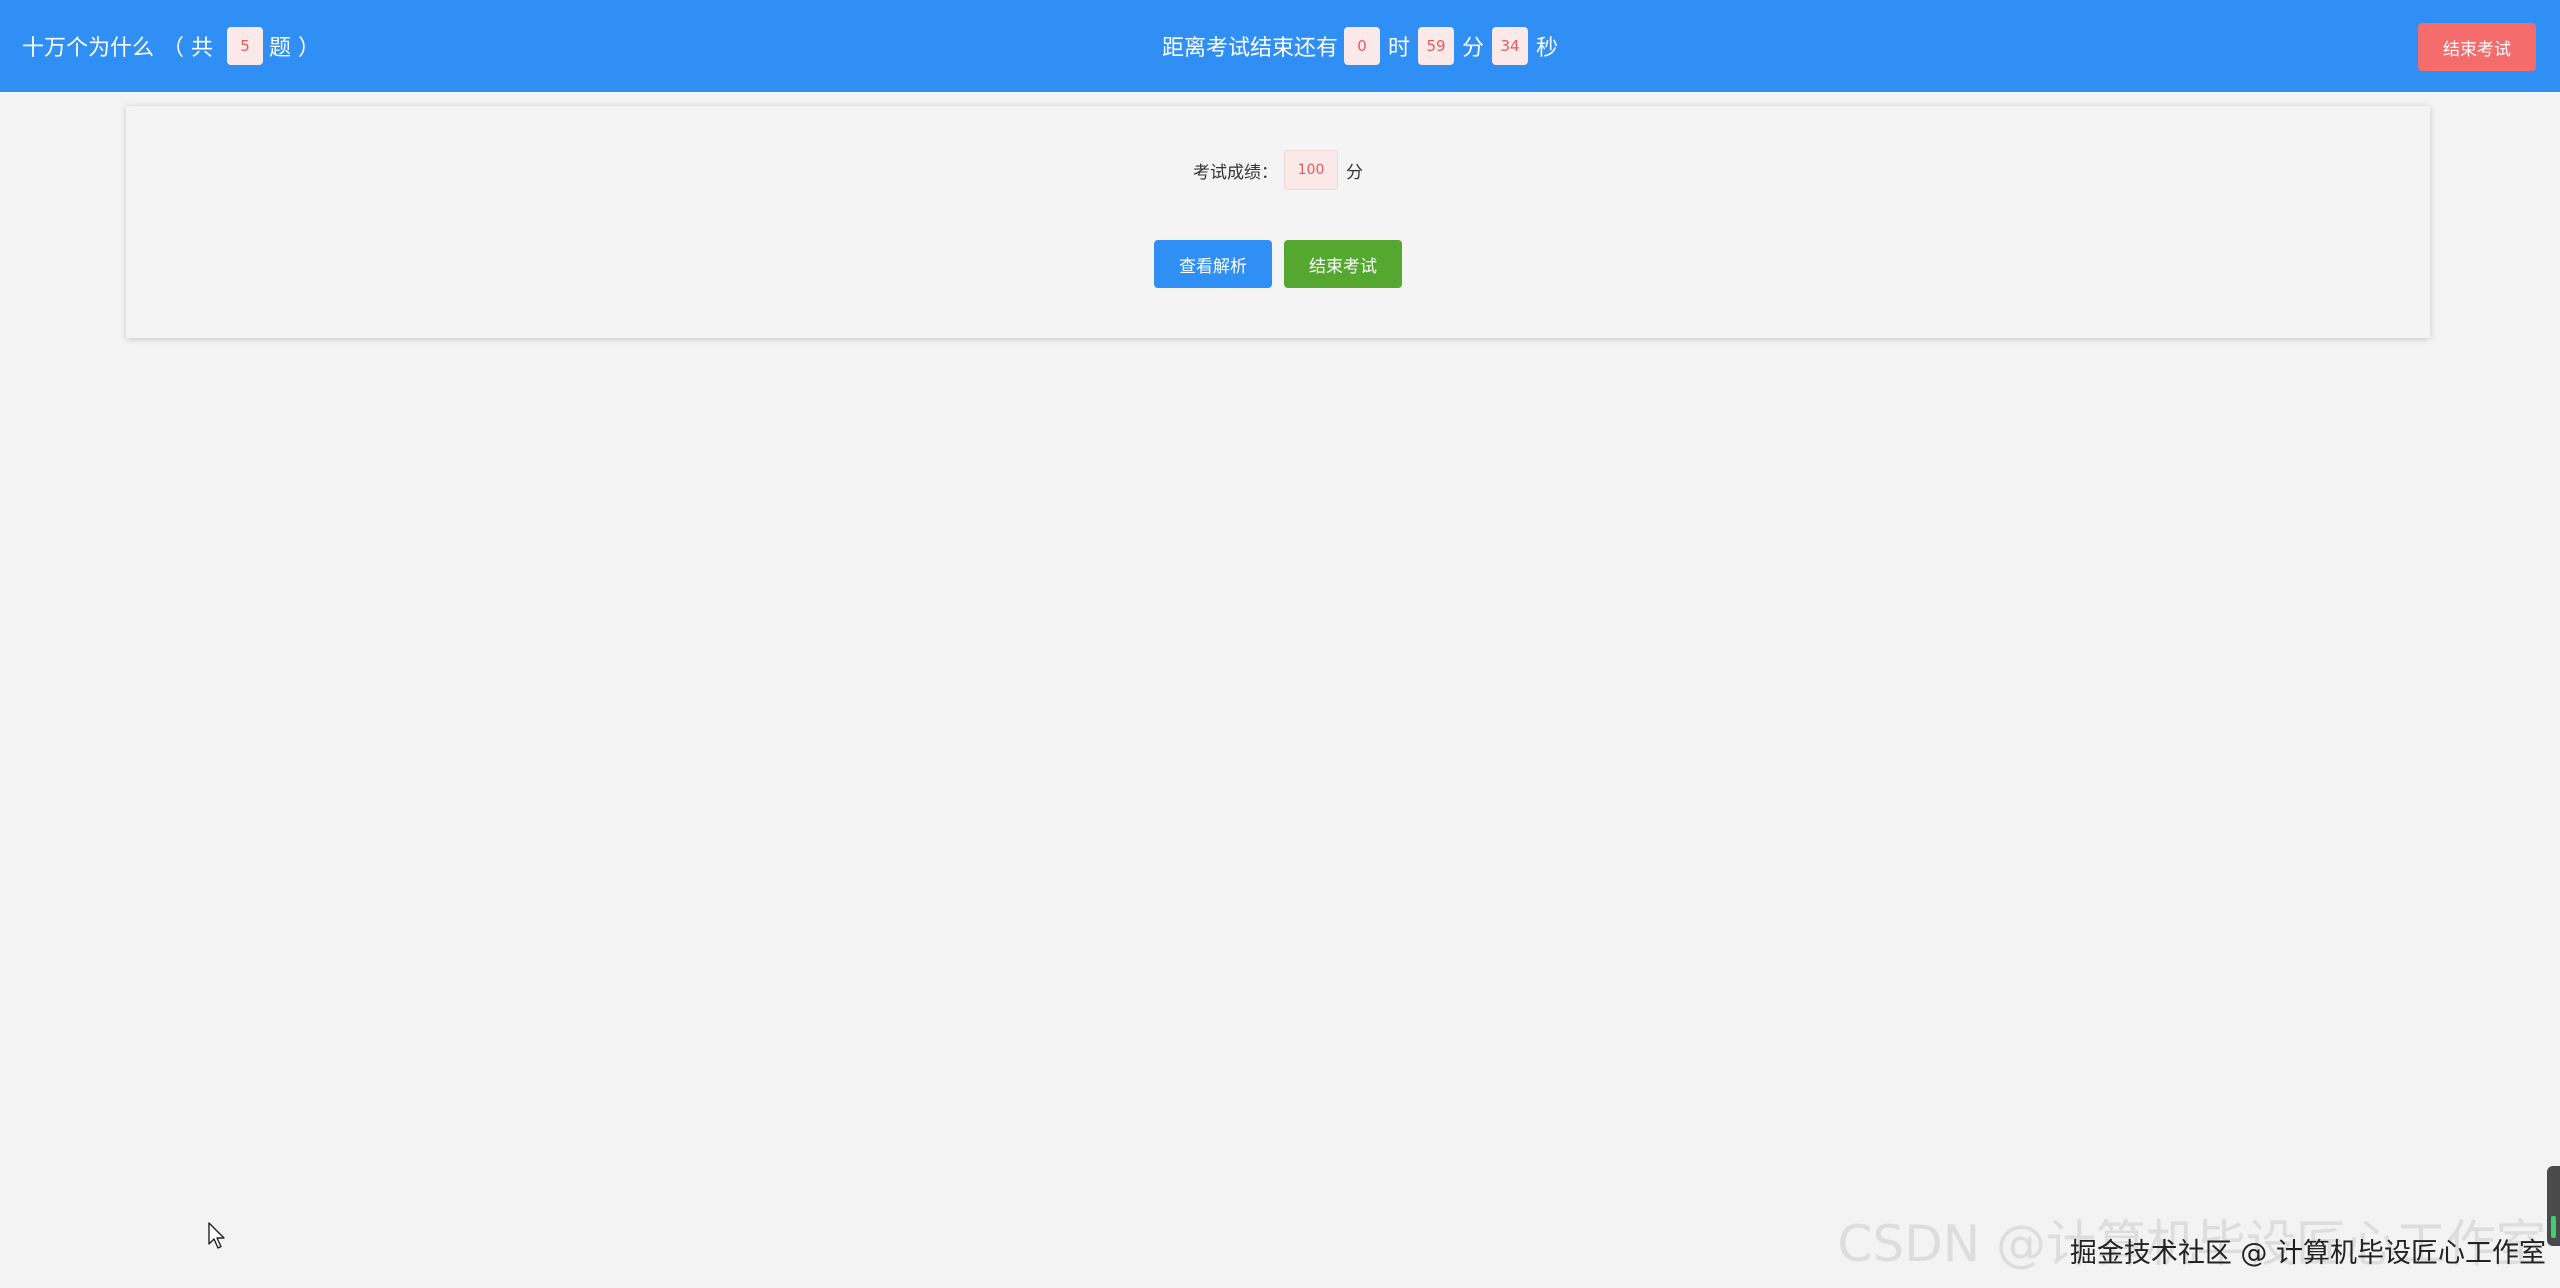 The image size is (2560, 1288). I want to click on question-count-close: 题 ）, so click(295, 48).